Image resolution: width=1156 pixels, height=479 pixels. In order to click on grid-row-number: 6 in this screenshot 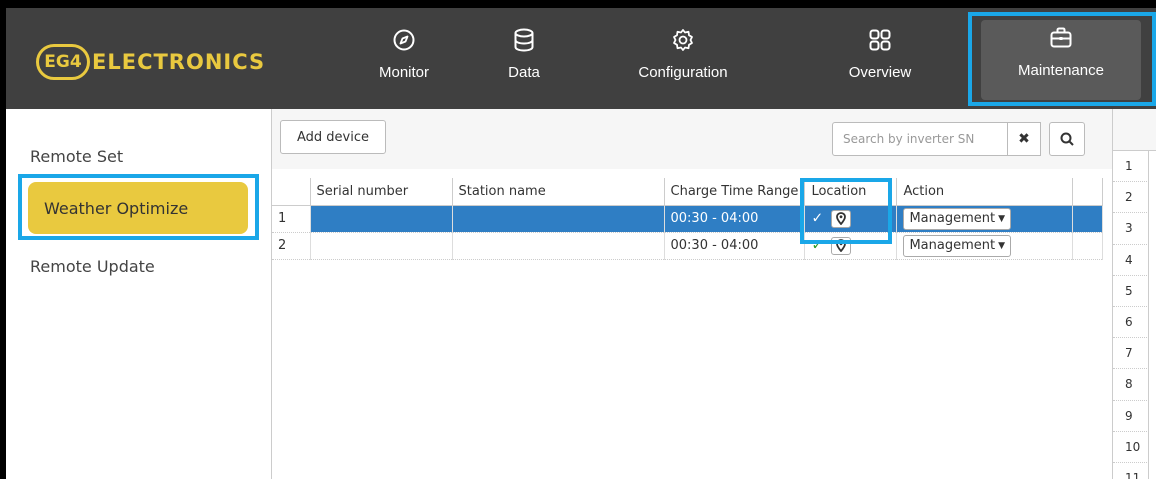, I will do `click(1131, 322)`.